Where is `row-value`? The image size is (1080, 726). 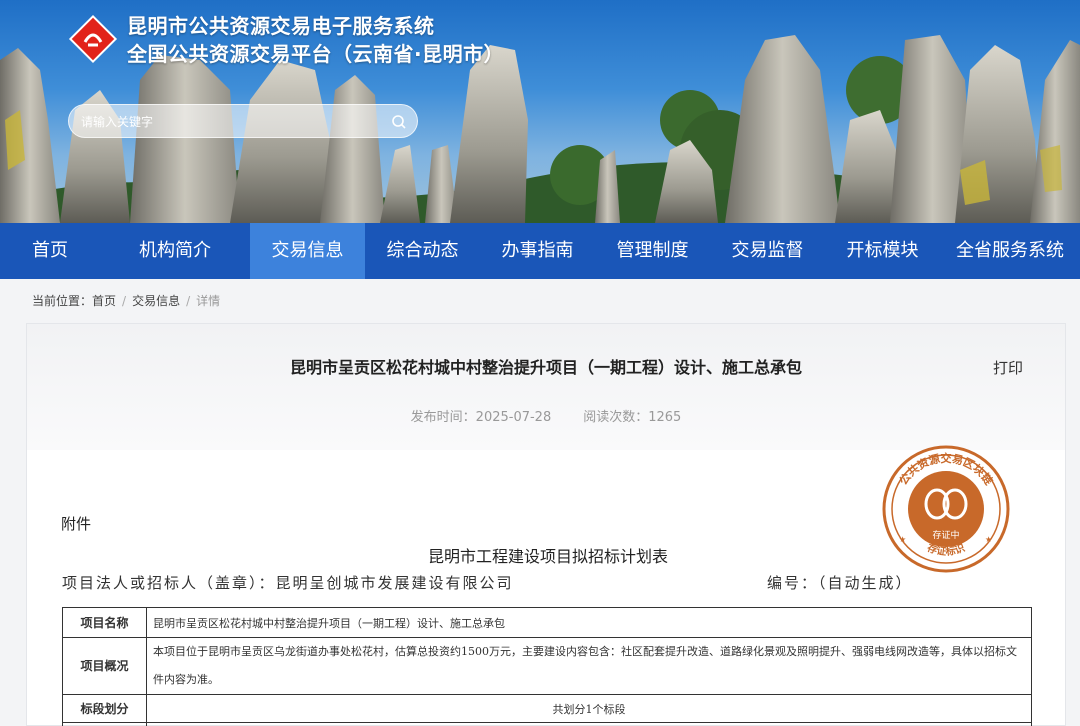
row-value is located at coordinates (589, 724).